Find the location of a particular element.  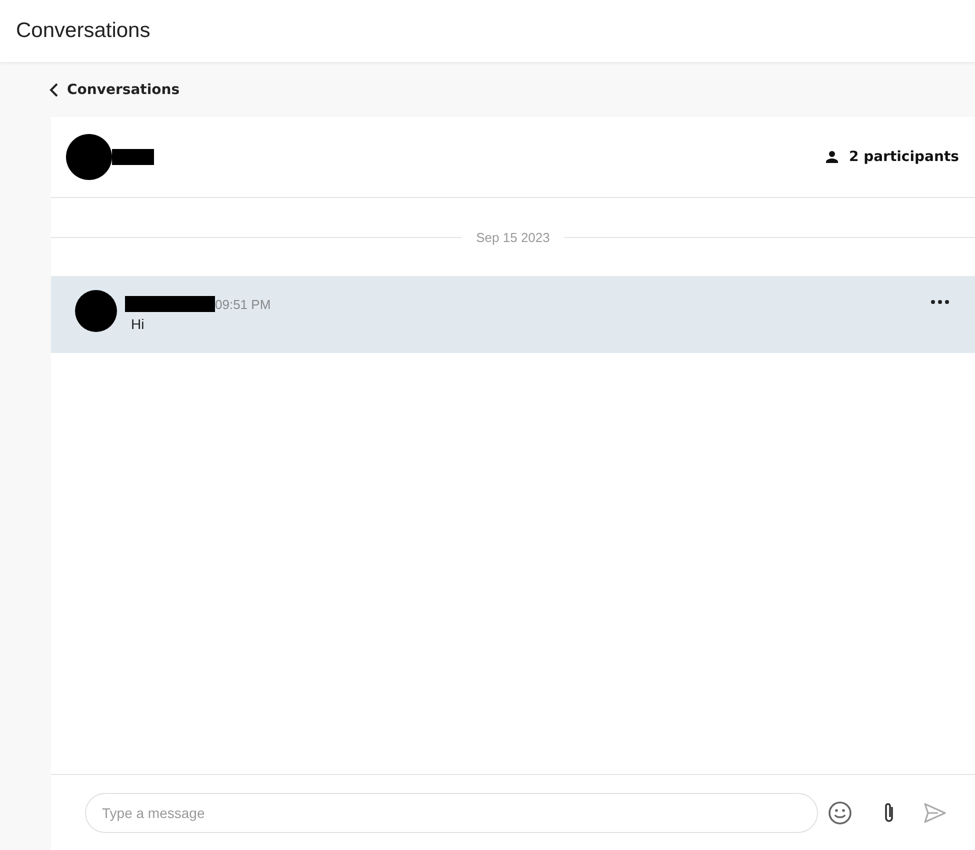

message-text: Hi is located at coordinates (138, 324).